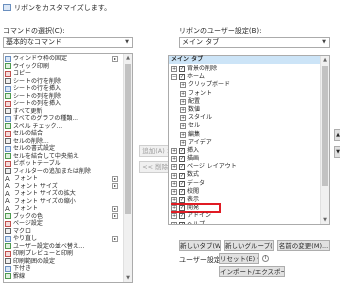  I want to click on command-list-item: シートの行を挿入, so click(63, 89).